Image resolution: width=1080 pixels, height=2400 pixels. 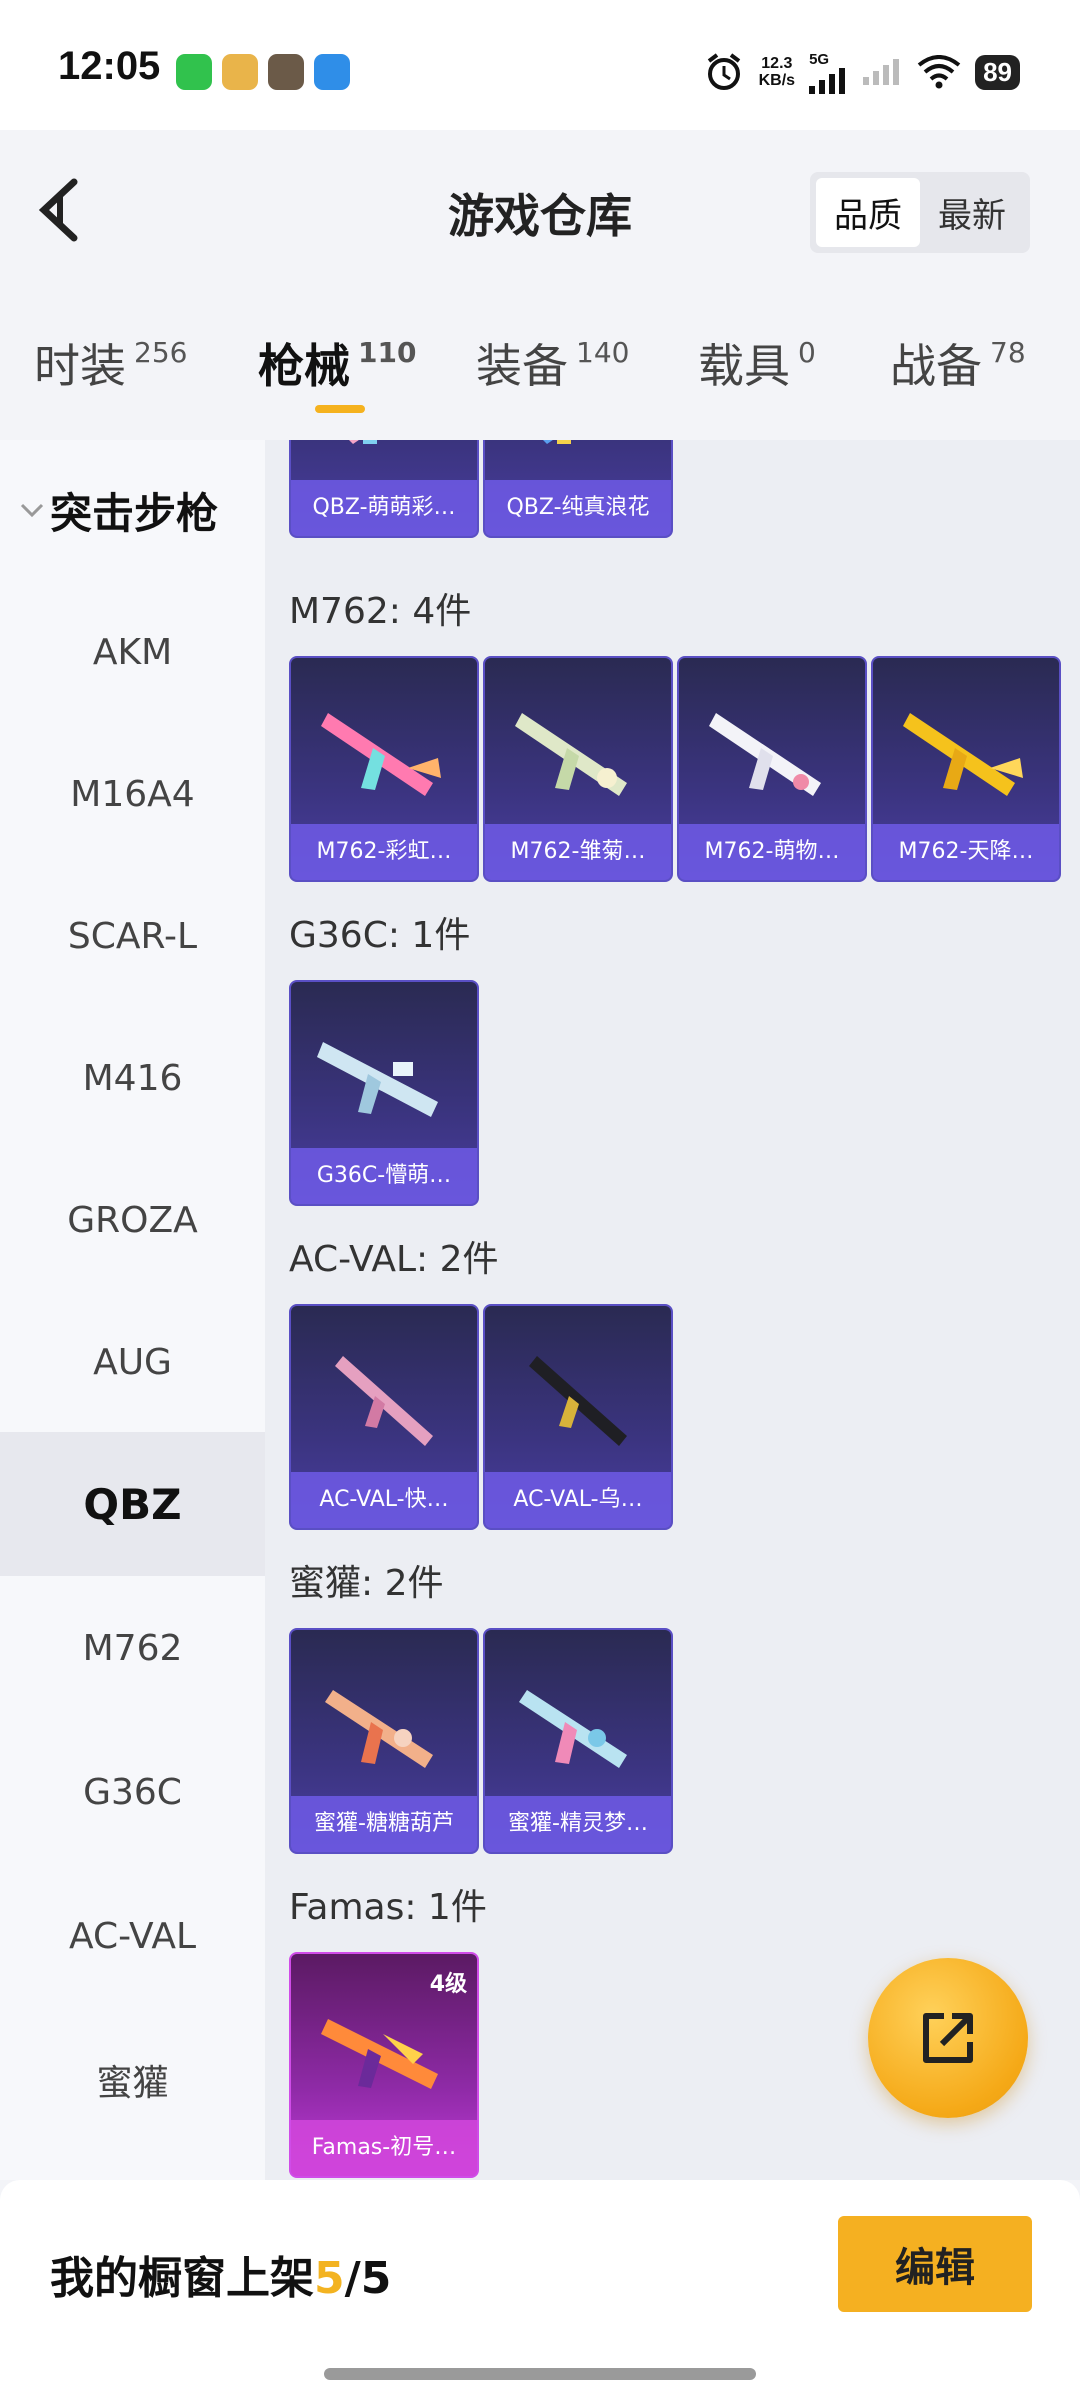 I want to click on sidebar-item-aug: AUG, so click(x=132, y=1362).